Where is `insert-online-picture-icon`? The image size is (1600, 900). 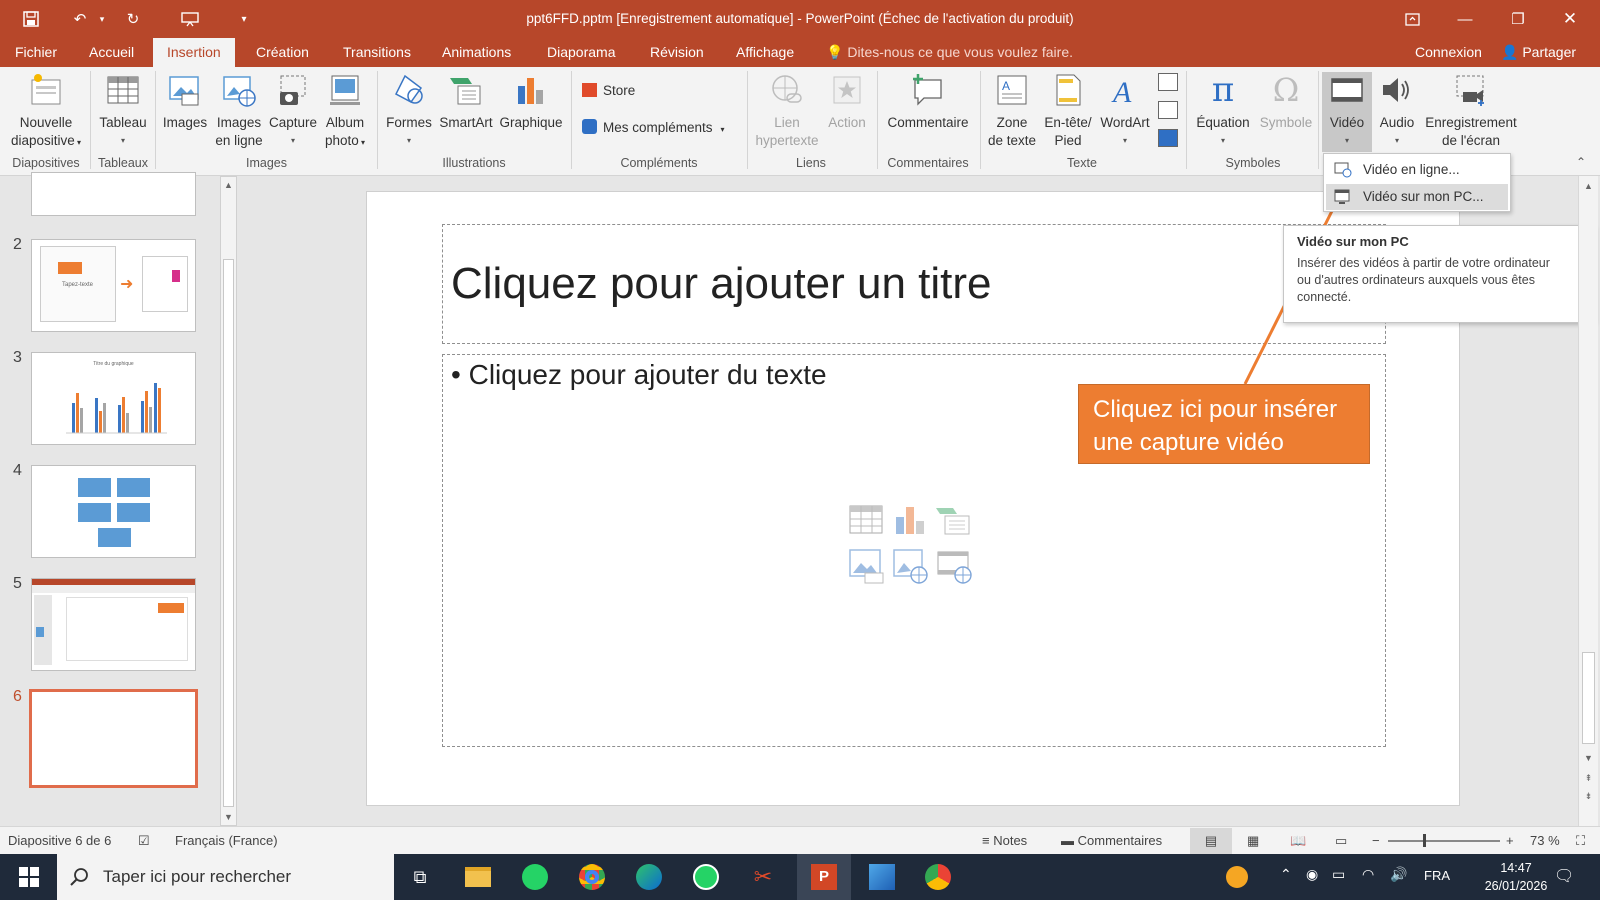 insert-online-picture-icon is located at coordinates (911, 567).